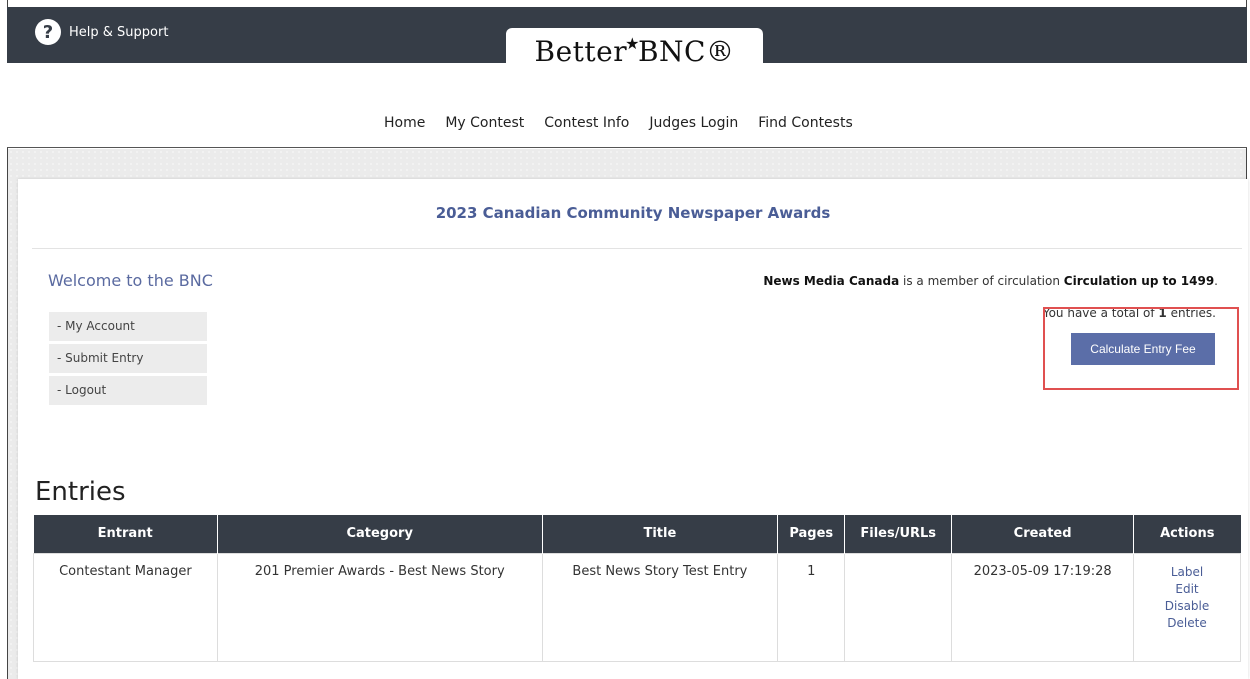  I want to click on cell-title: Best News Story Test Entry, so click(660, 607).